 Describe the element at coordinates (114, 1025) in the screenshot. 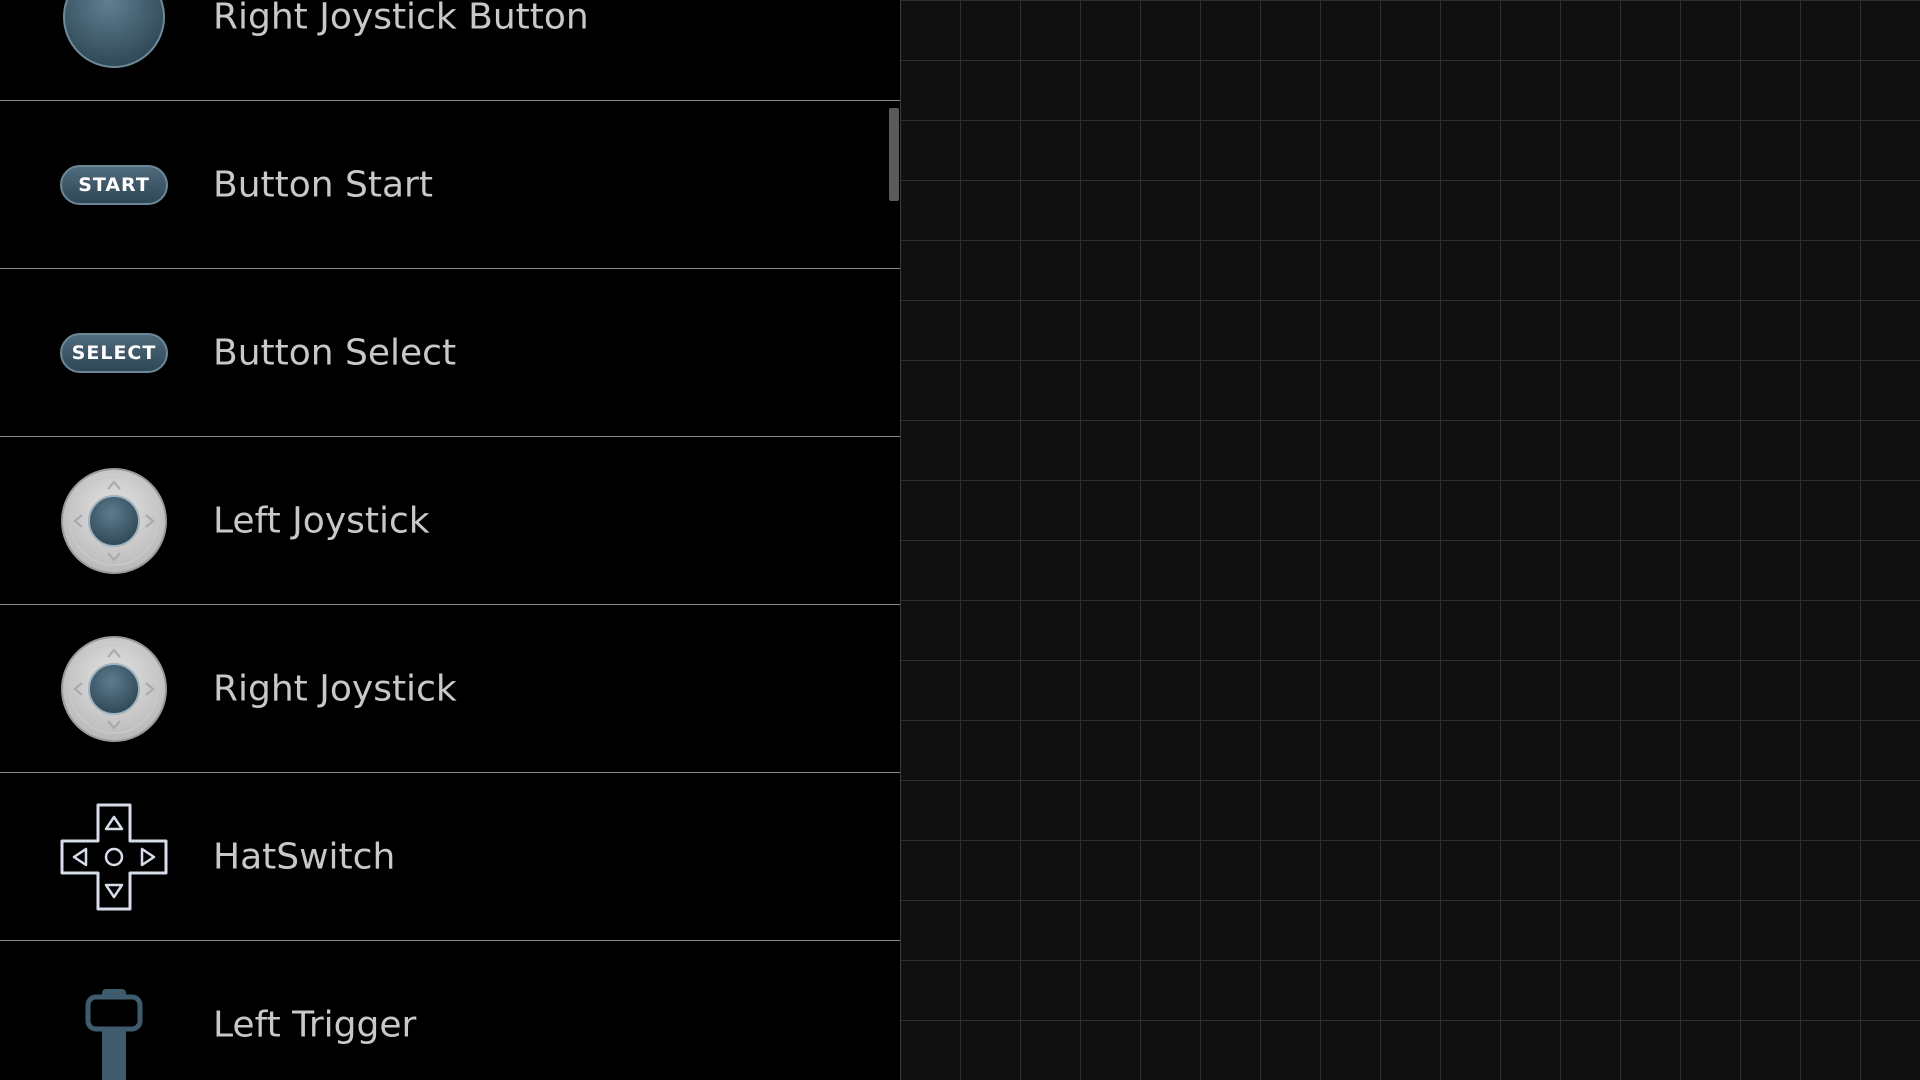

I see `trigger-icon` at that location.